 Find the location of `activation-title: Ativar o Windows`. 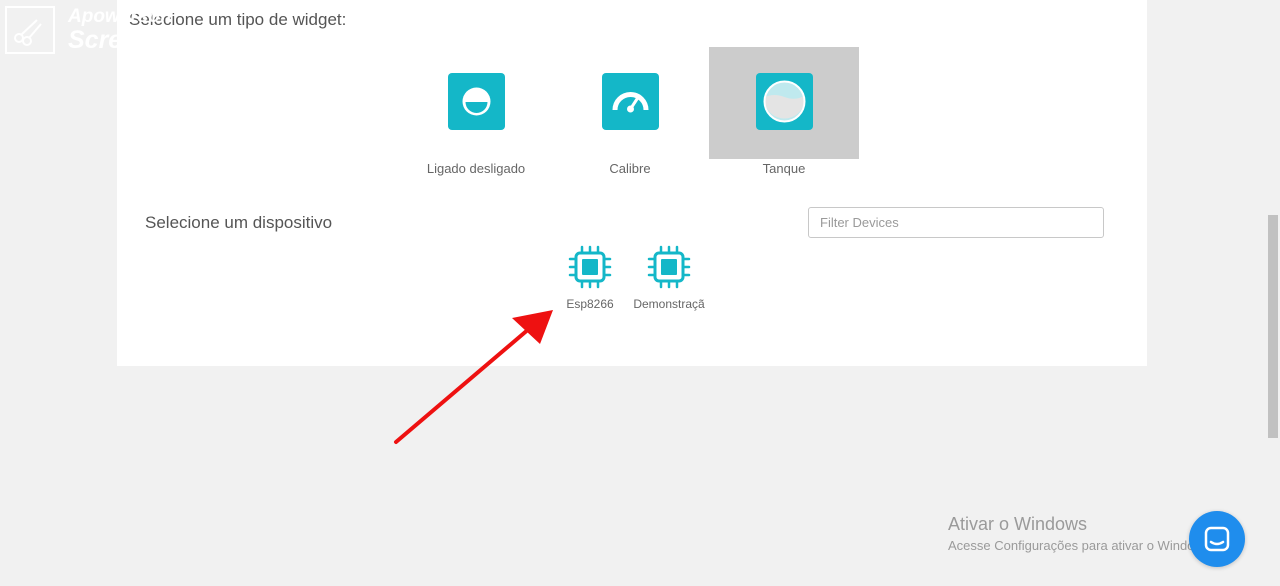

activation-title: Ativar o Windows is located at coordinates (1018, 524).